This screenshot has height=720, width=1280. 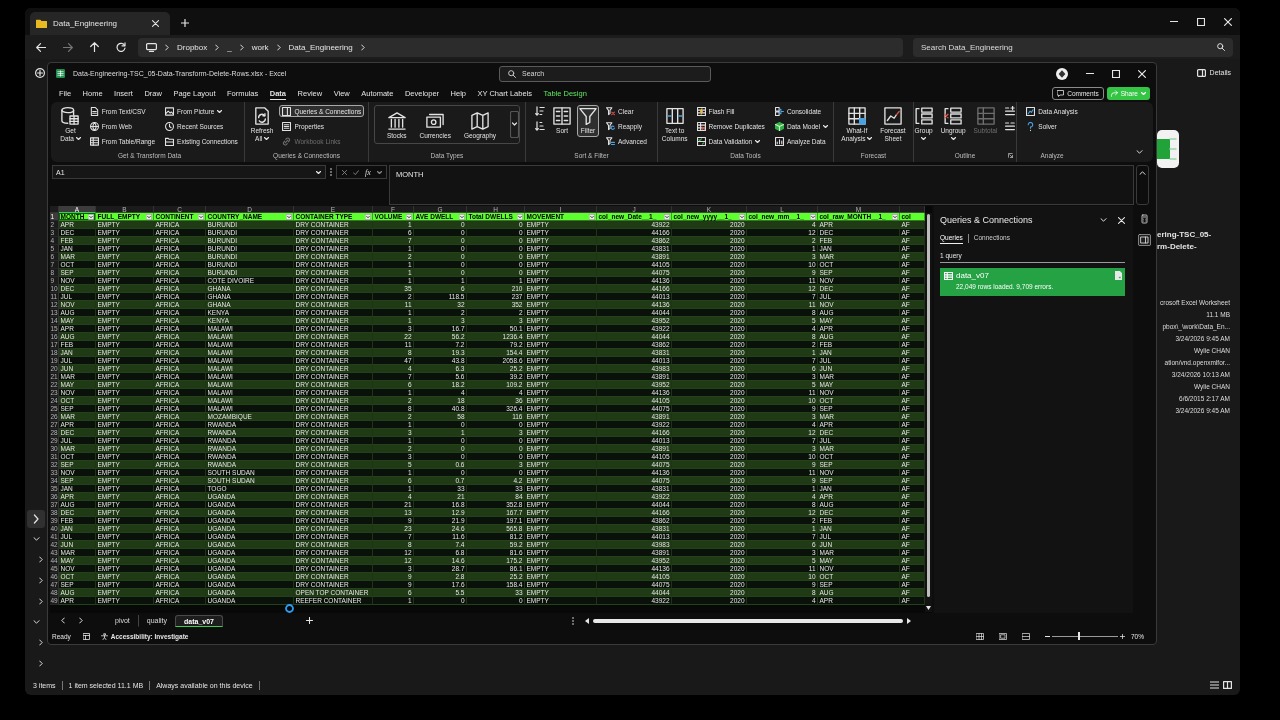 I want to click on enter-icon, so click(x=356, y=172).